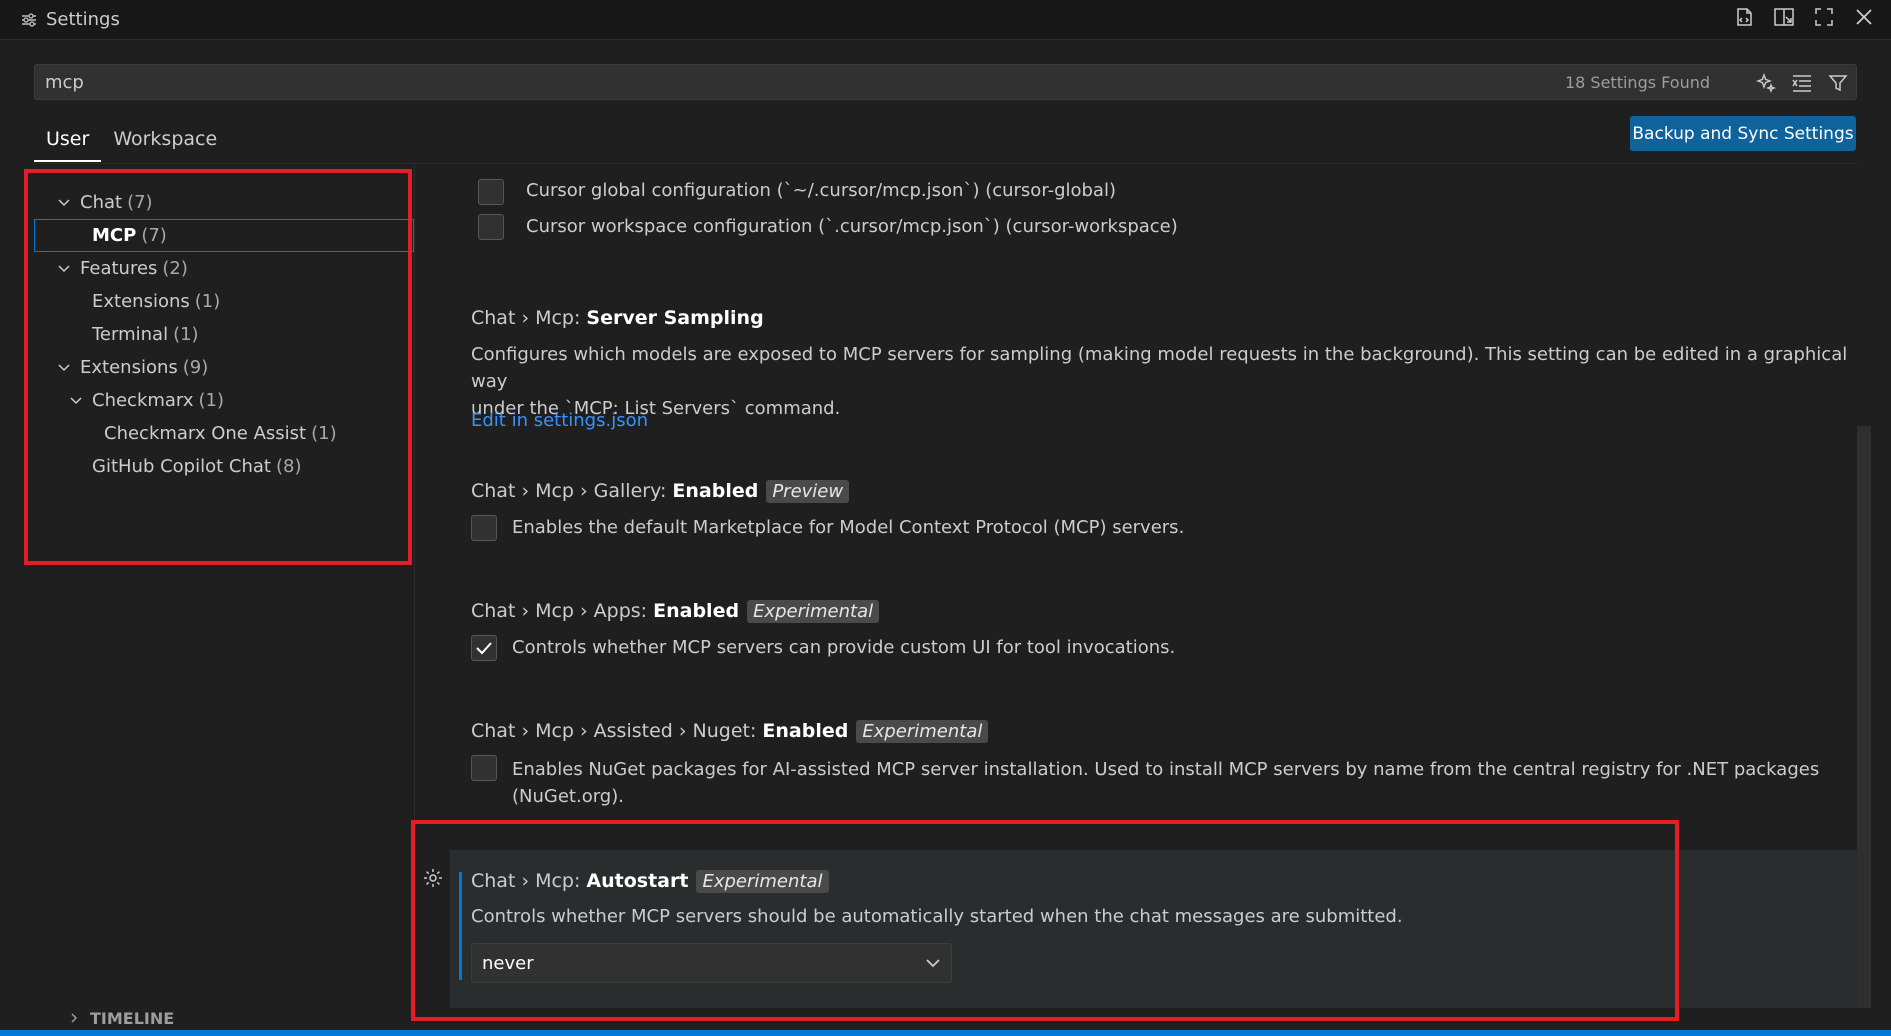 Image resolution: width=1891 pixels, height=1036 pixels. What do you see at coordinates (224, 466) in the screenshot?
I see `toc-item-github-copilot-chat: GitHub Copilot Chat (8)` at bounding box center [224, 466].